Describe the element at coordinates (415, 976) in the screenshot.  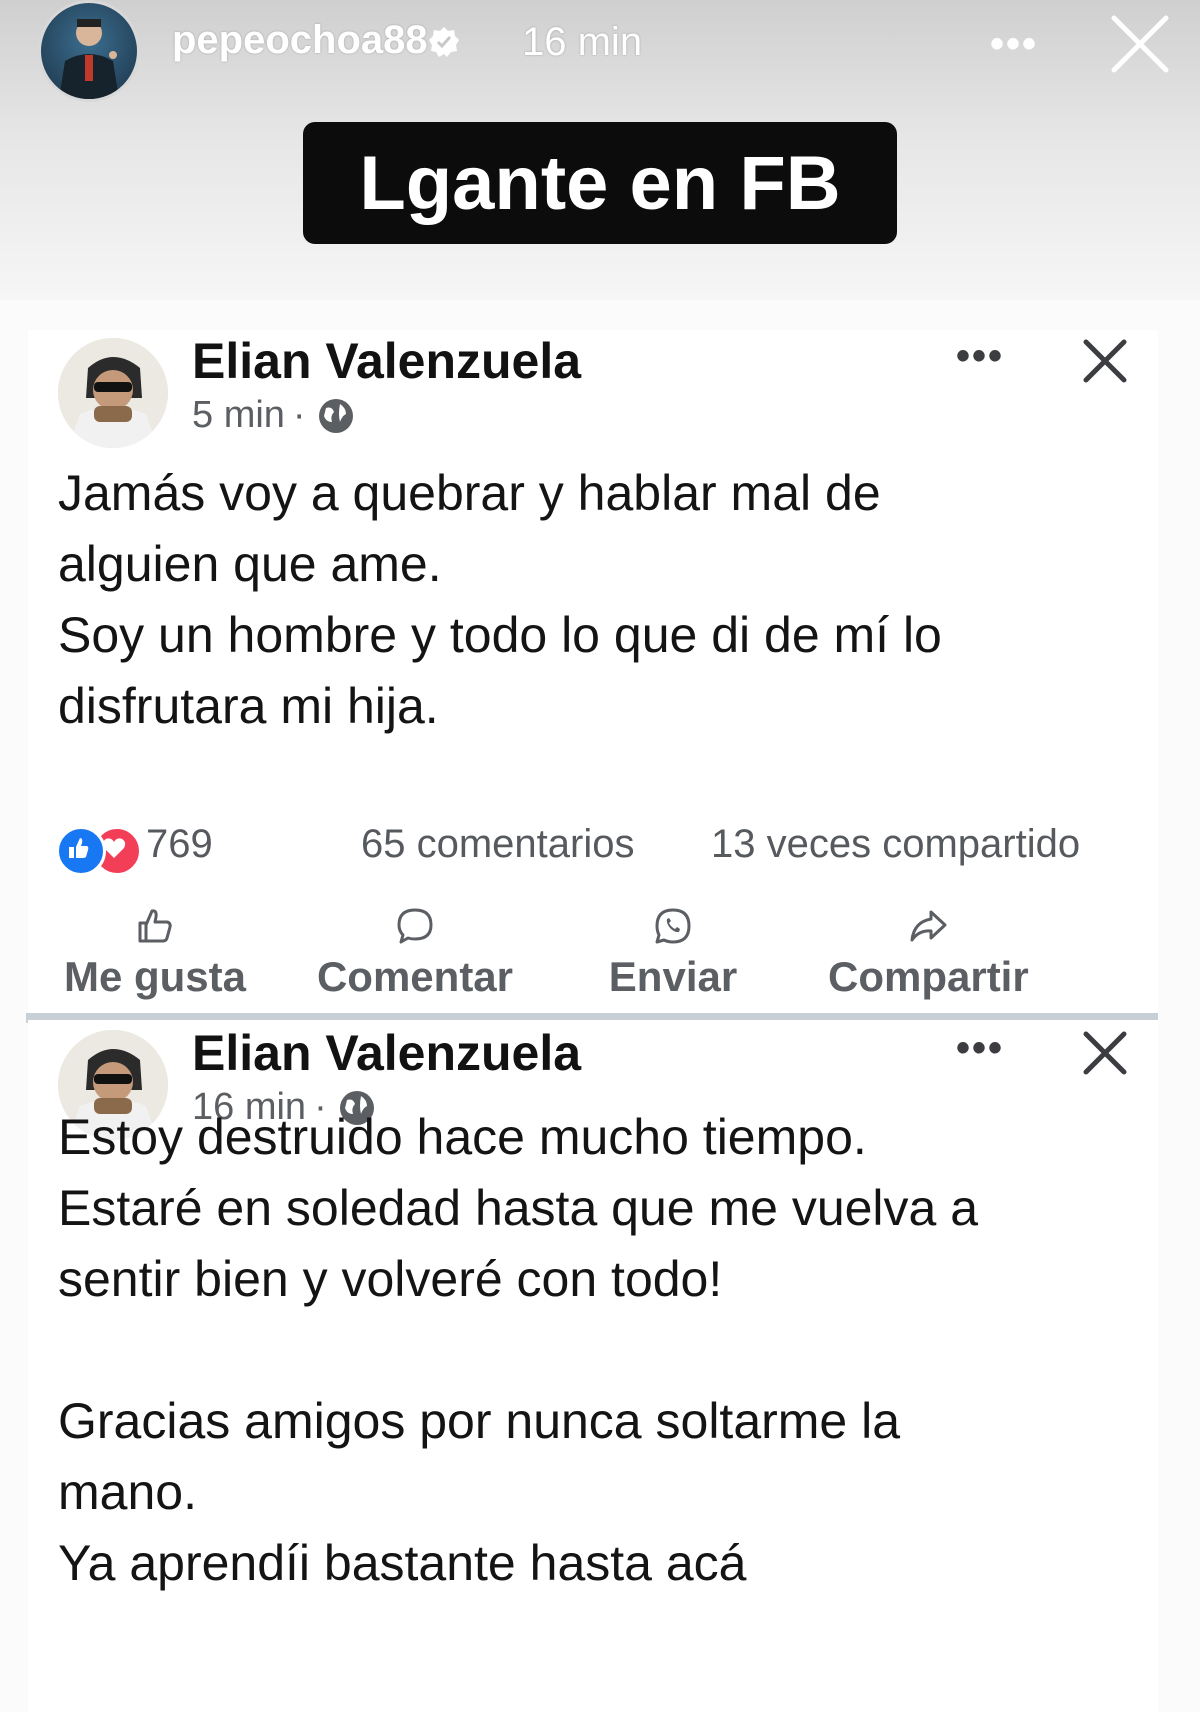
I see `comment-label: Comentar` at that location.